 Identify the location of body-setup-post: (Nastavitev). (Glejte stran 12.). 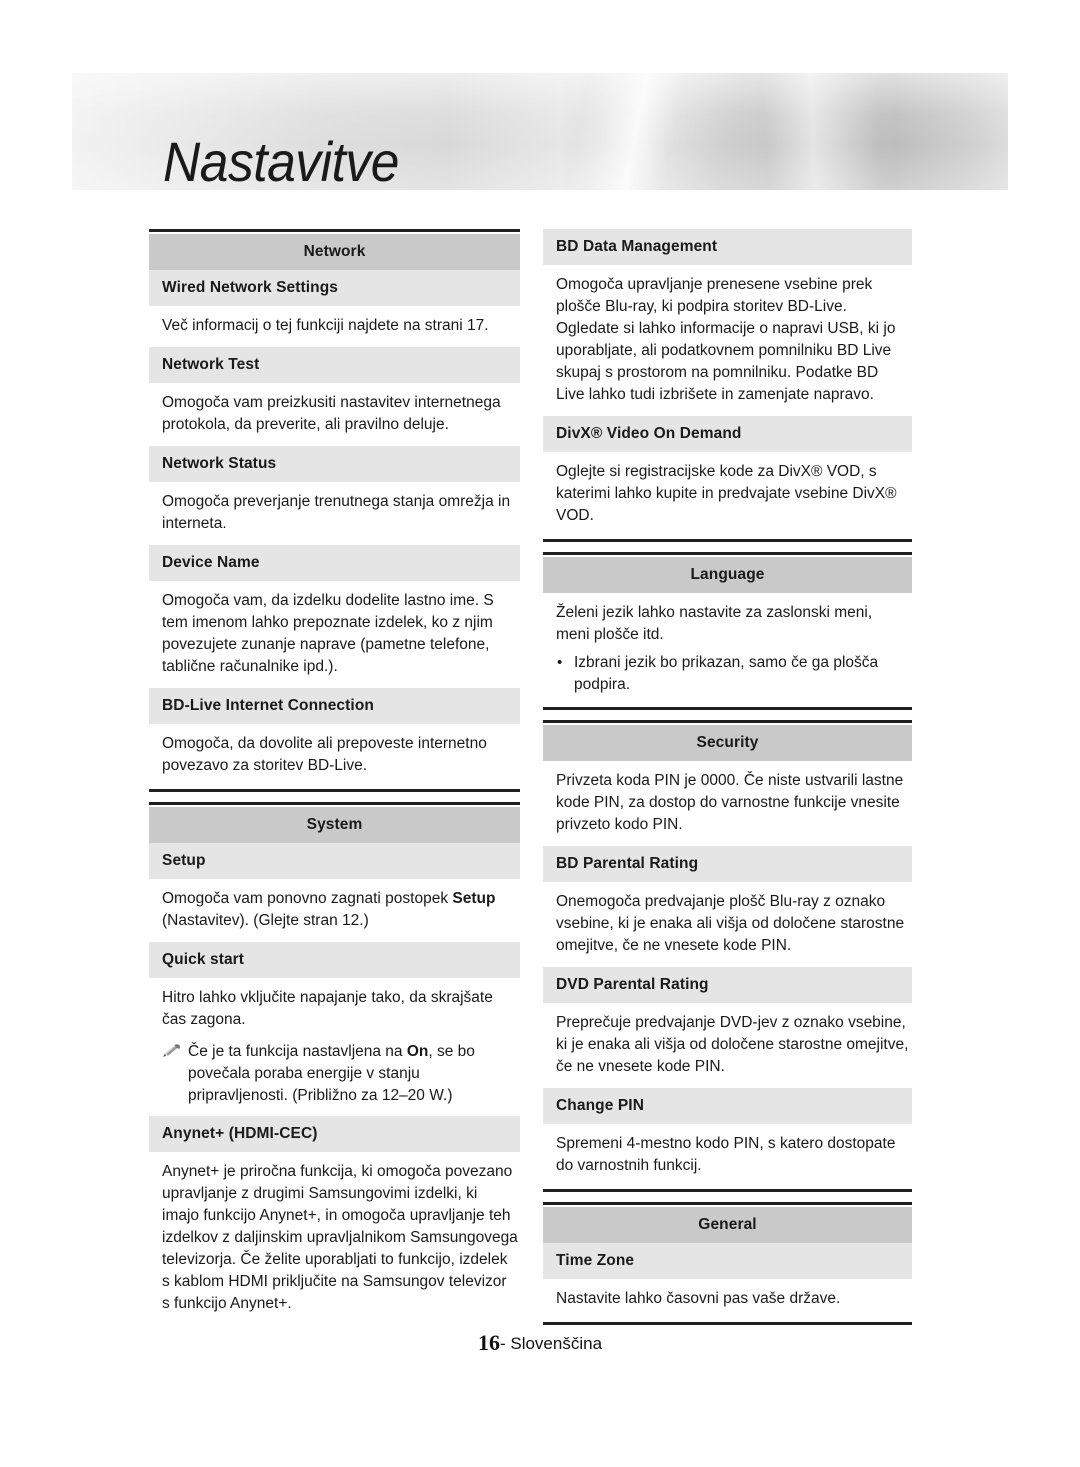
(265, 920).